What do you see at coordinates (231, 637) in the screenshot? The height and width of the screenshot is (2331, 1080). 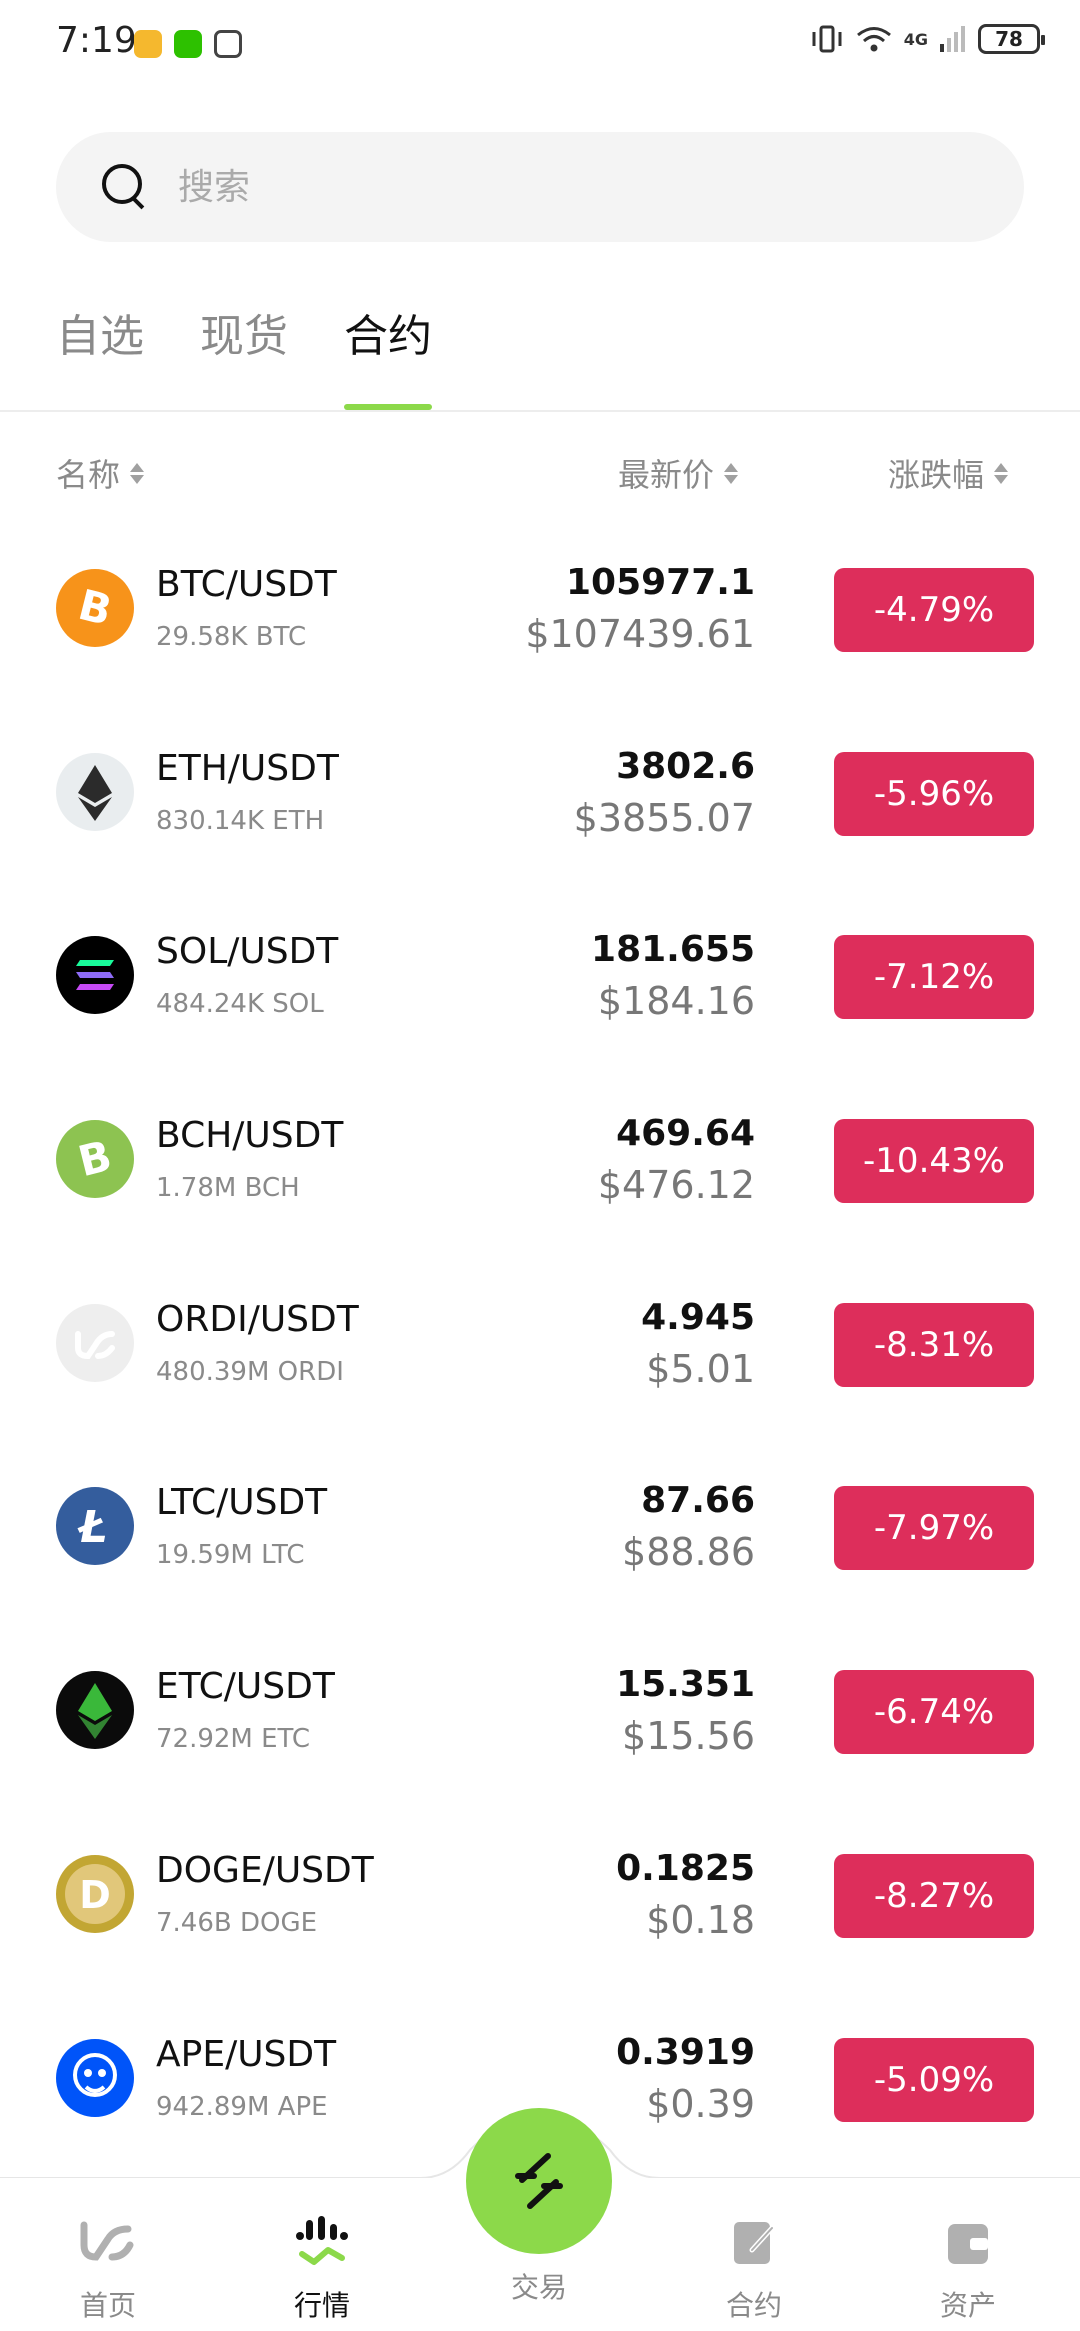 I see `volume: 29.58K BTC` at bounding box center [231, 637].